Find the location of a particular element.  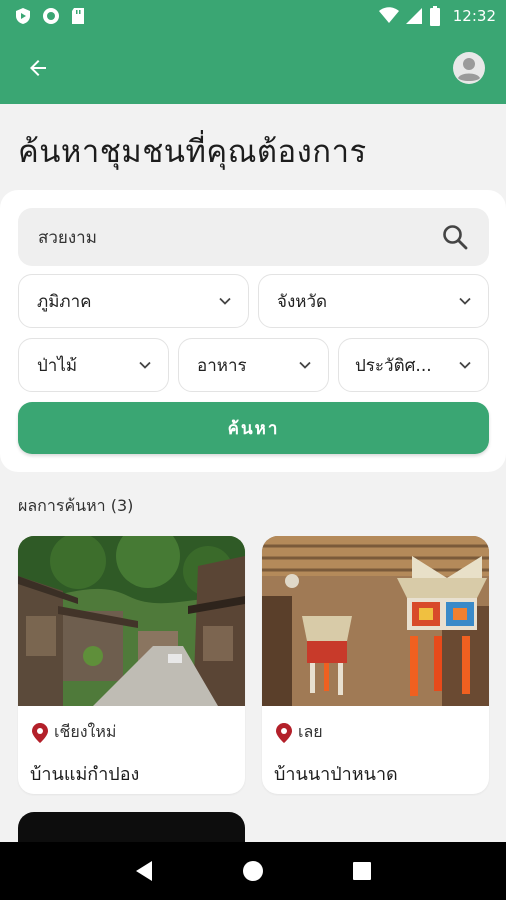

result-location: เลย is located at coordinates (375, 725).